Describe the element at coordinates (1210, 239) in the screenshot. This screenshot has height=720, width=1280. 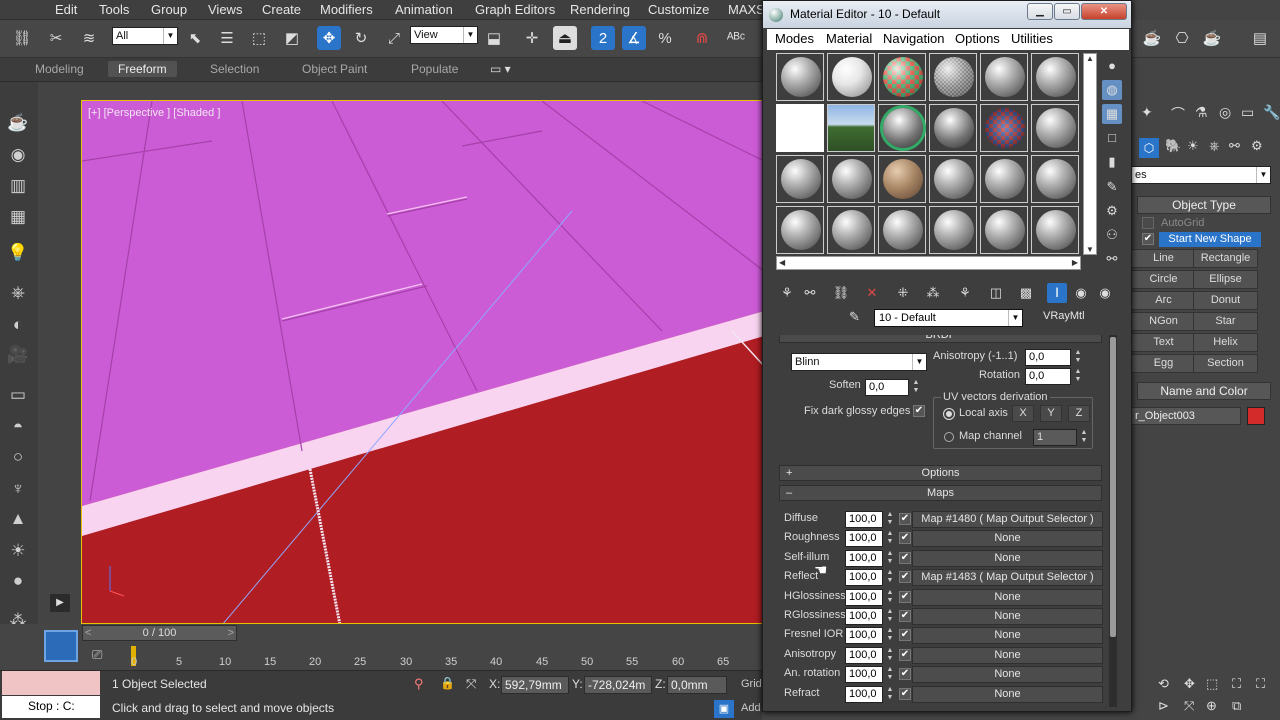
I see `start-new-shape-button: Start New Shape` at that location.